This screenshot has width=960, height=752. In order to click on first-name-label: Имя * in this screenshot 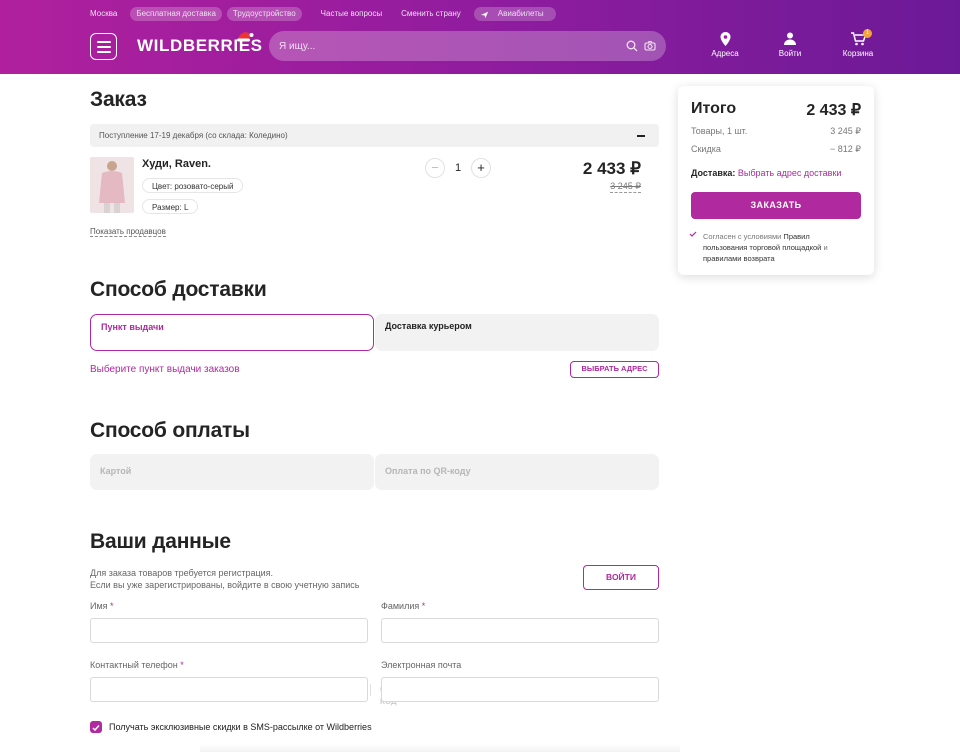, I will do `click(102, 606)`.